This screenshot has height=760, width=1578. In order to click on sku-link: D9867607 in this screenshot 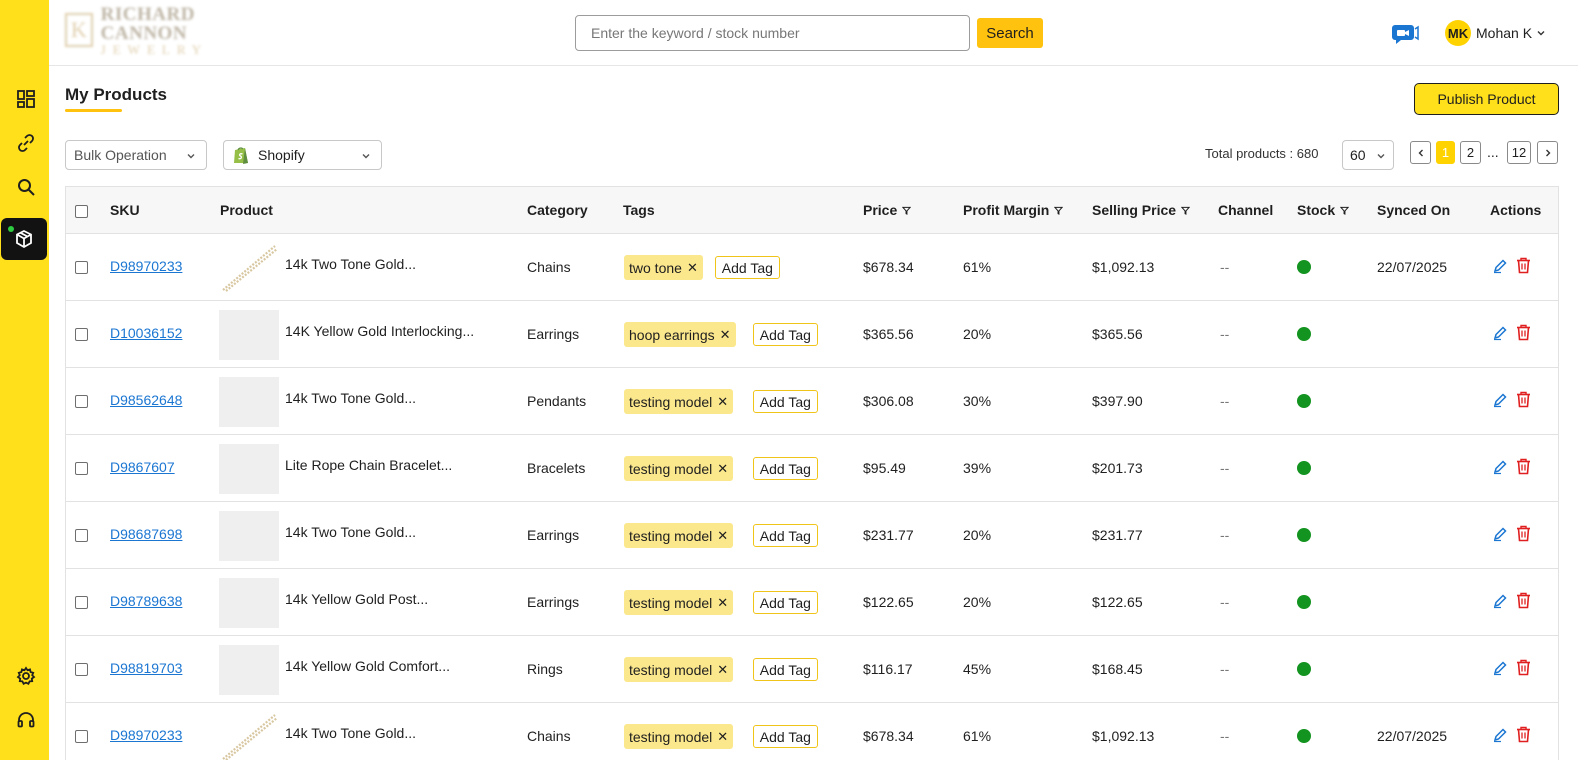, I will do `click(142, 467)`.